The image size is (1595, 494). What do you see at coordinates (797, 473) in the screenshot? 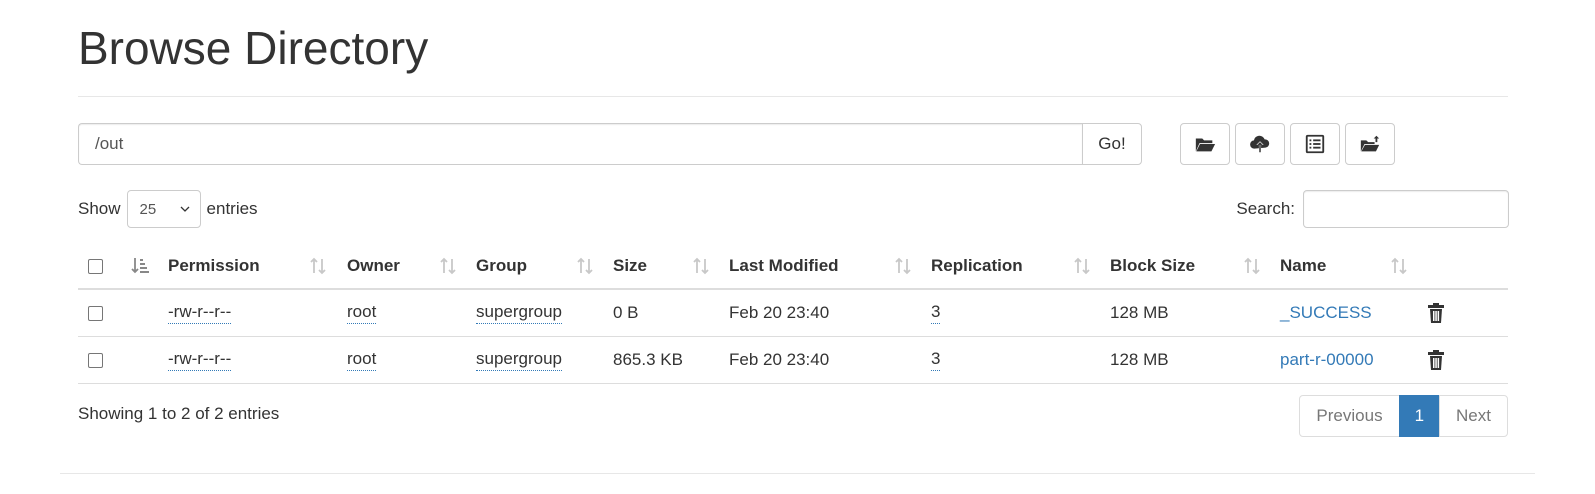
I see `footer-divider` at bounding box center [797, 473].